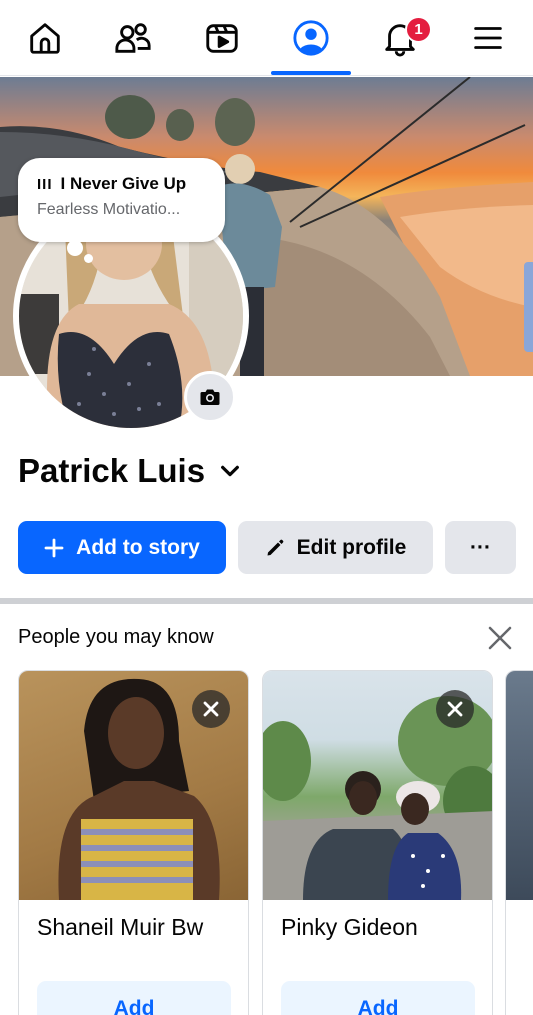  I want to click on profile-name-text: Patrick Luis, so click(112, 470).